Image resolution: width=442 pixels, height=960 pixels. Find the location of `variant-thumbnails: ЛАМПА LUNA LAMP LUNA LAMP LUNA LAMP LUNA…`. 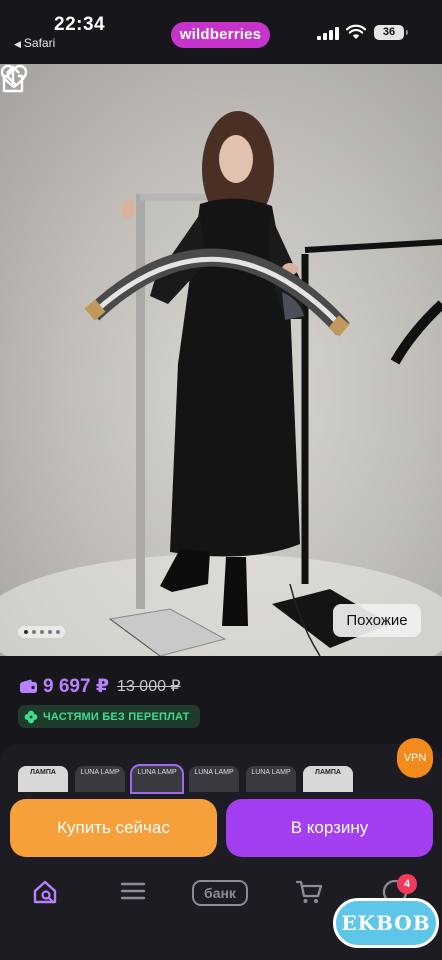

variant-thumbnails: ЛАМПА LUNA LAMP LUNA LAMP LUNA LAMP LUNA… is located at coordinates (185, 779).